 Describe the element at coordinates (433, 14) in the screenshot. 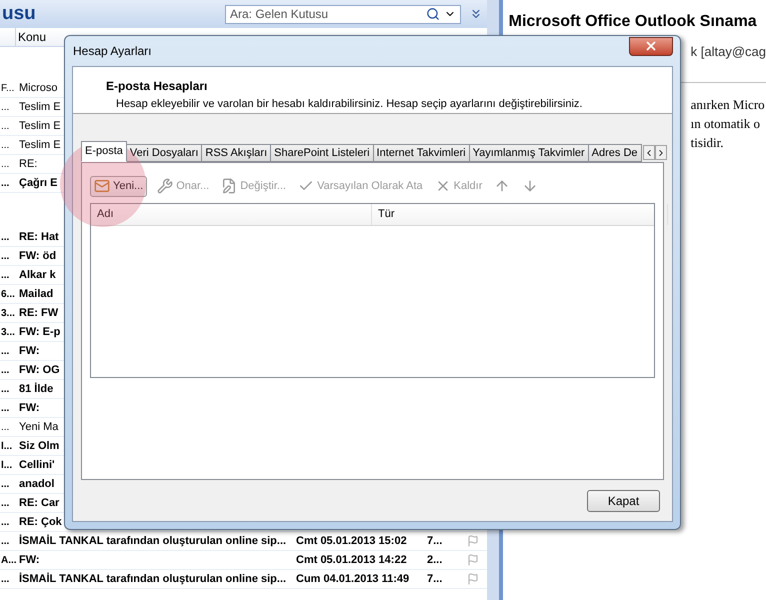

I see `search-icon` at that location.